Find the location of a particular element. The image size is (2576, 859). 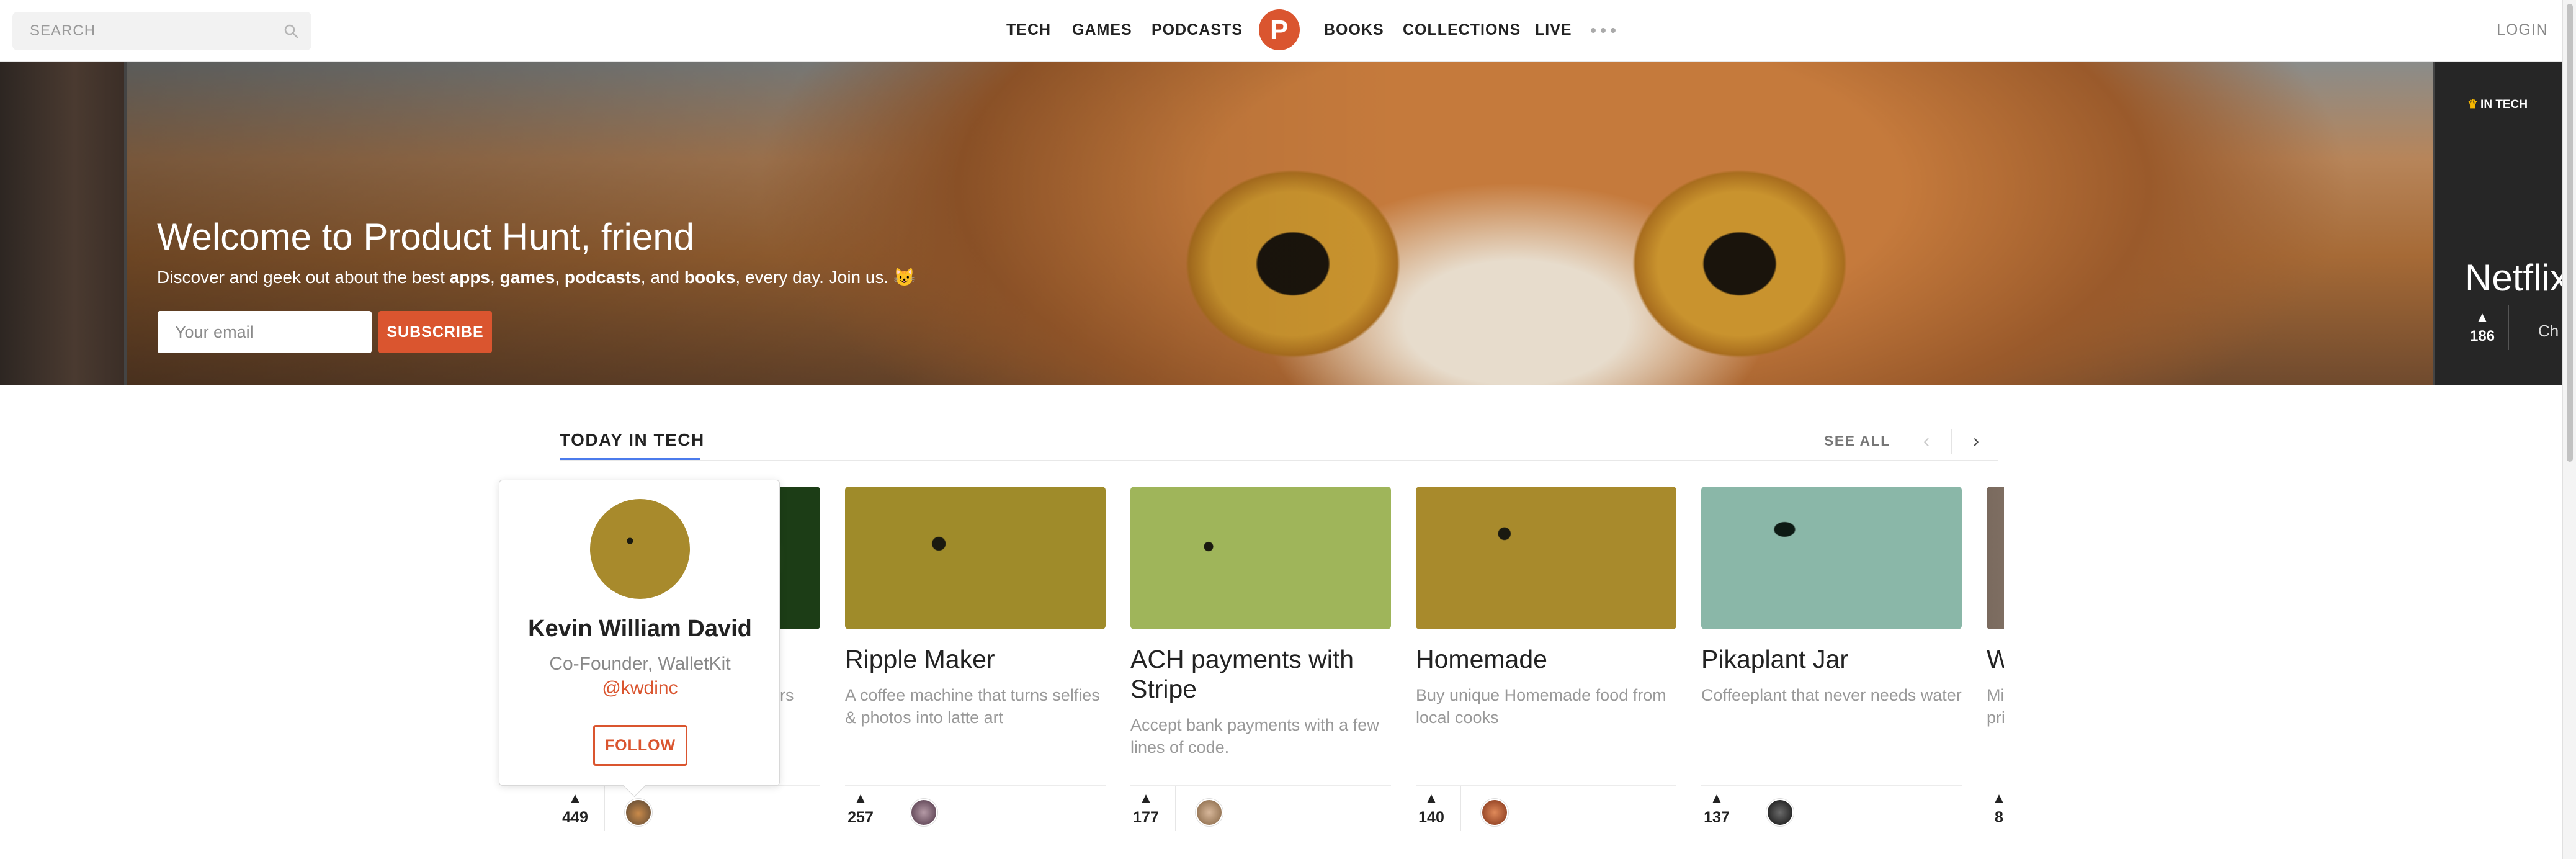

section-divider is located at coordinates (1279, 461).